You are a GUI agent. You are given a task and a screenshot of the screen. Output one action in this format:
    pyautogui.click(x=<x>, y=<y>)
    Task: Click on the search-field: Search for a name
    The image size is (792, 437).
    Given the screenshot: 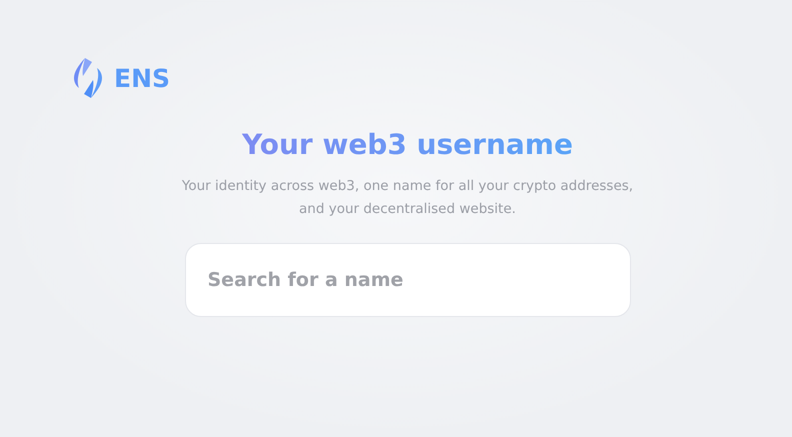 What is the action you would take?
    pyautogui.click(x=407, y=280)
    